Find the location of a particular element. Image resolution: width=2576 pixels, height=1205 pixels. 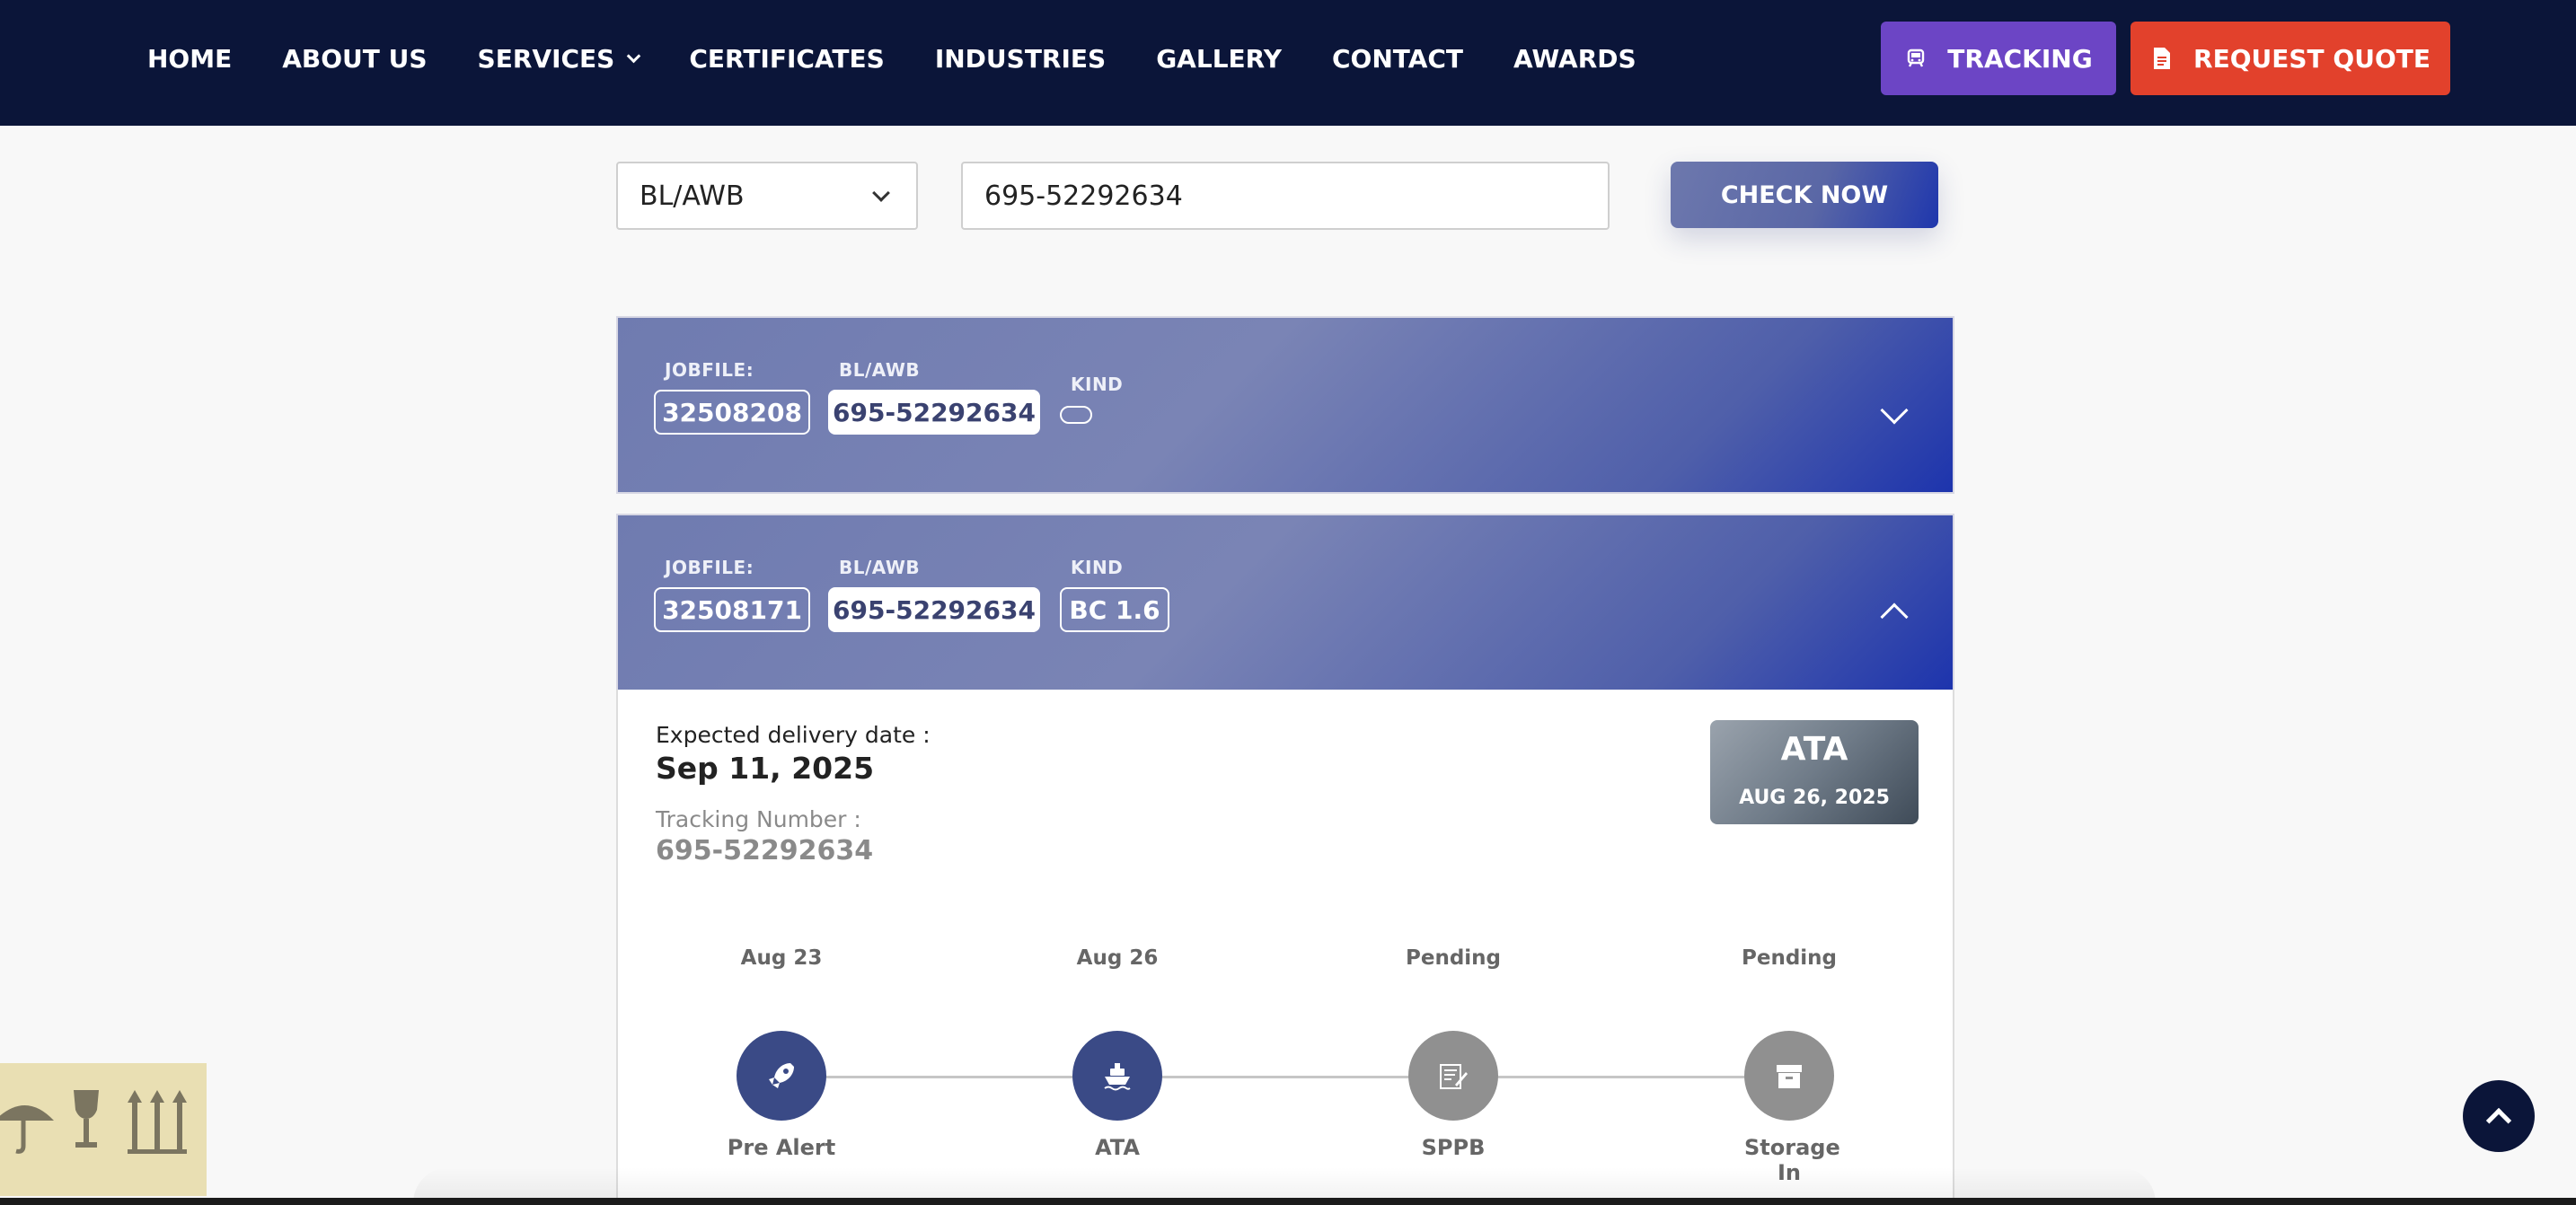

current-status-badge: ATA AUG 26, 2025 is located at coordinates (1814, 772).